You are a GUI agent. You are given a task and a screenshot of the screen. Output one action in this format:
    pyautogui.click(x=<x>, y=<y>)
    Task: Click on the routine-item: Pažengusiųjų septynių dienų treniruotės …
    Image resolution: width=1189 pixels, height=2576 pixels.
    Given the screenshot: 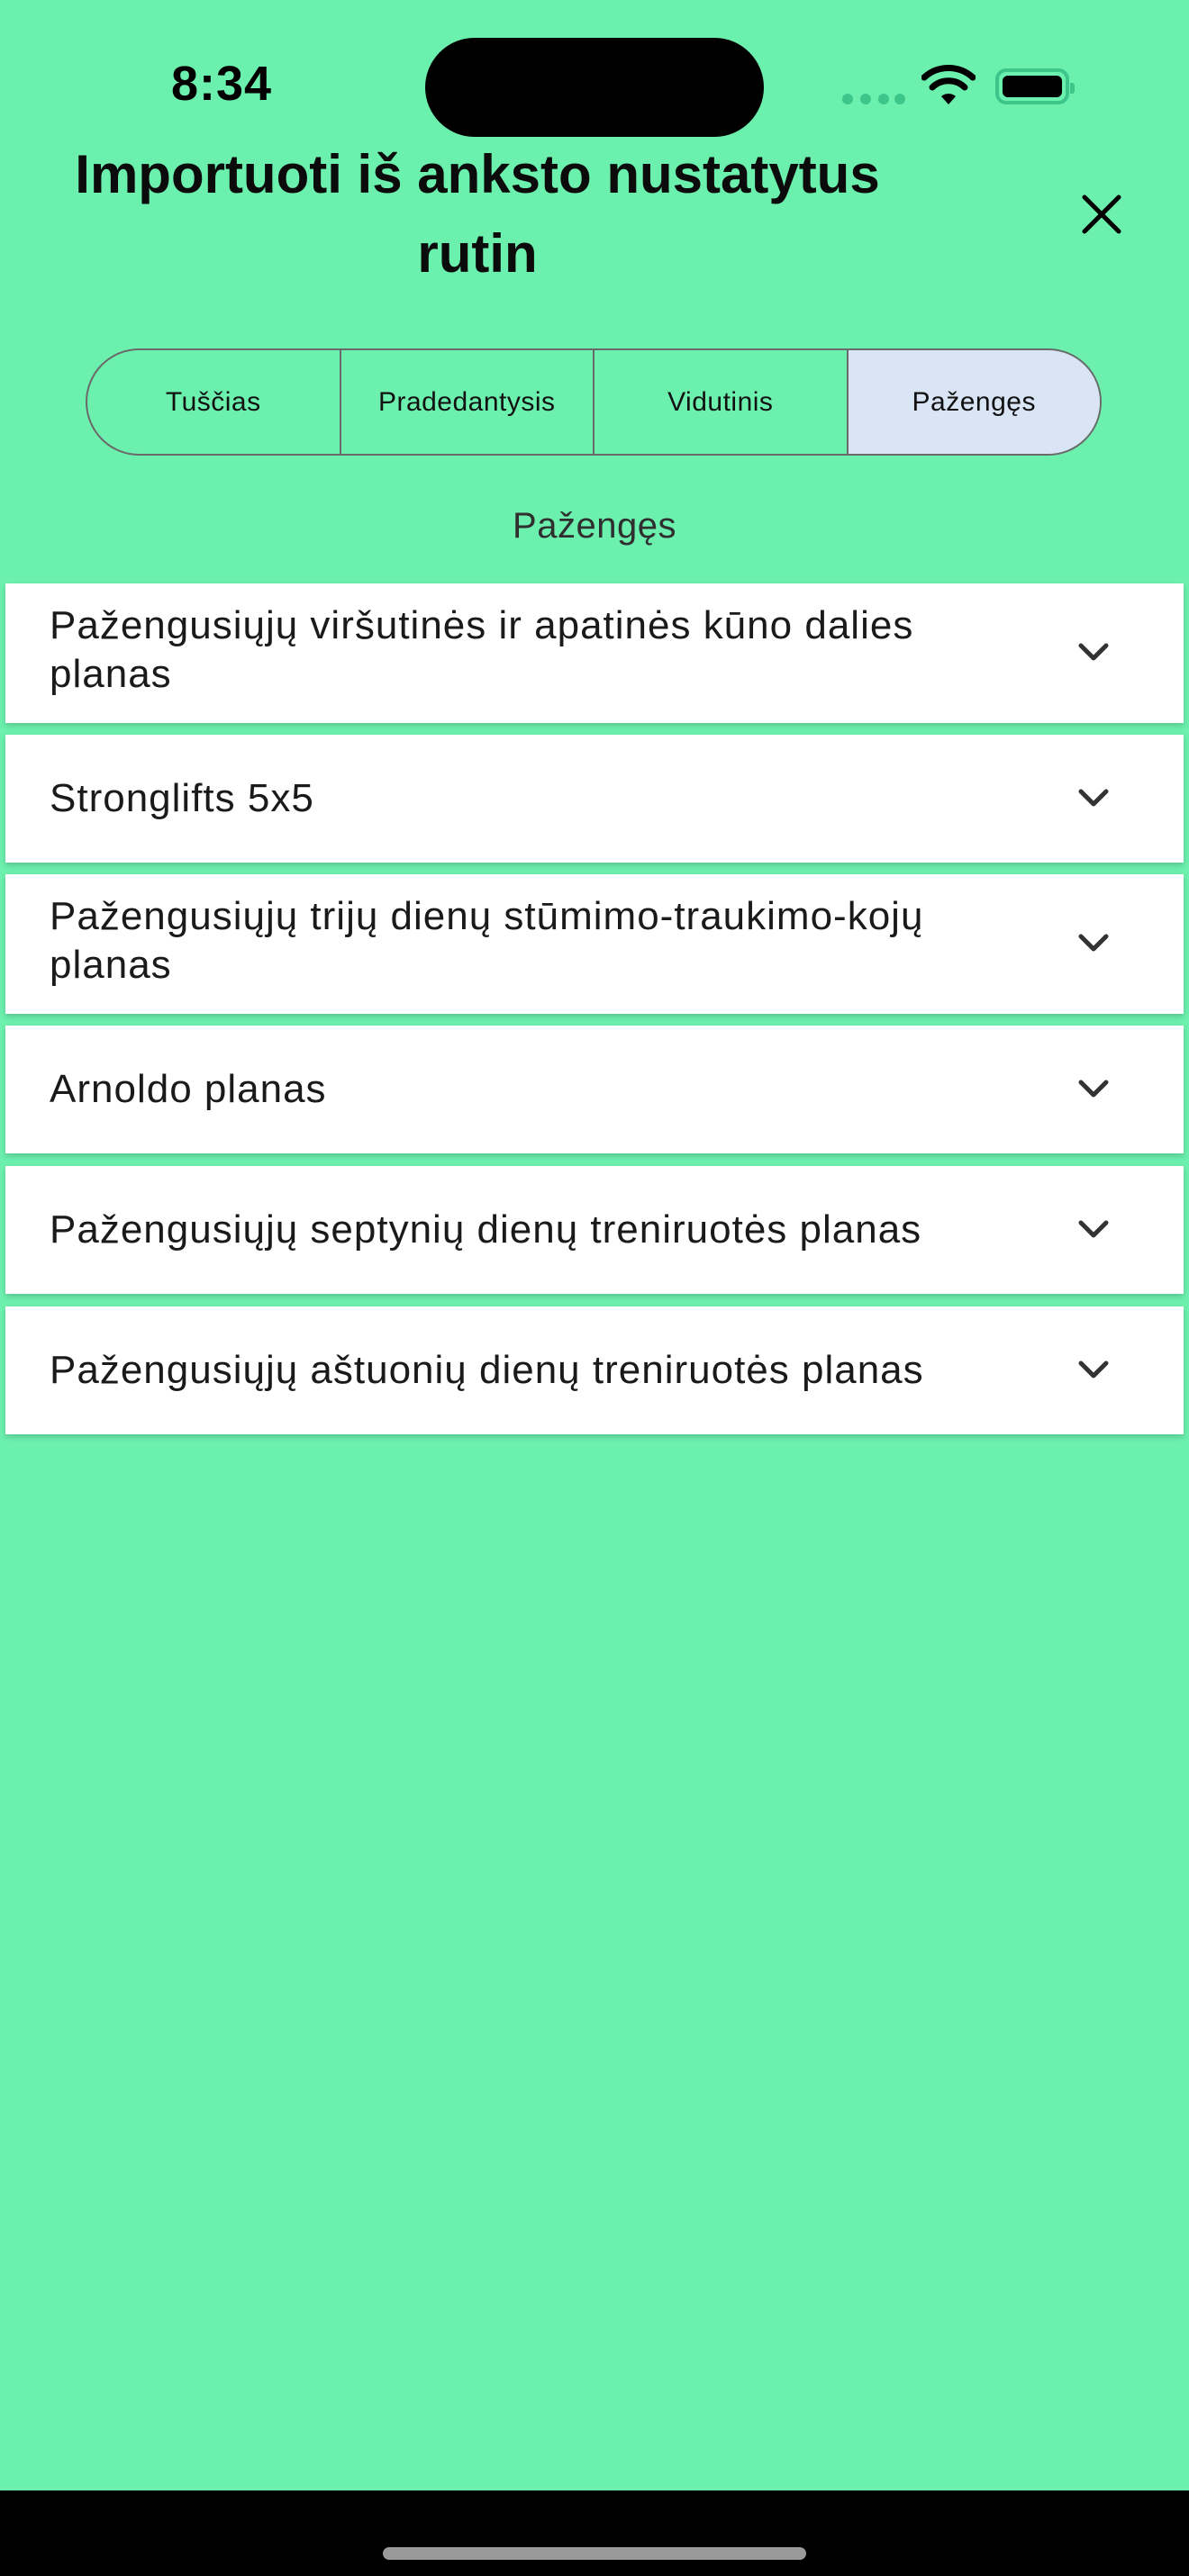 What is the action you would take?
    pyautogui.click(x=594, y=1230)
    